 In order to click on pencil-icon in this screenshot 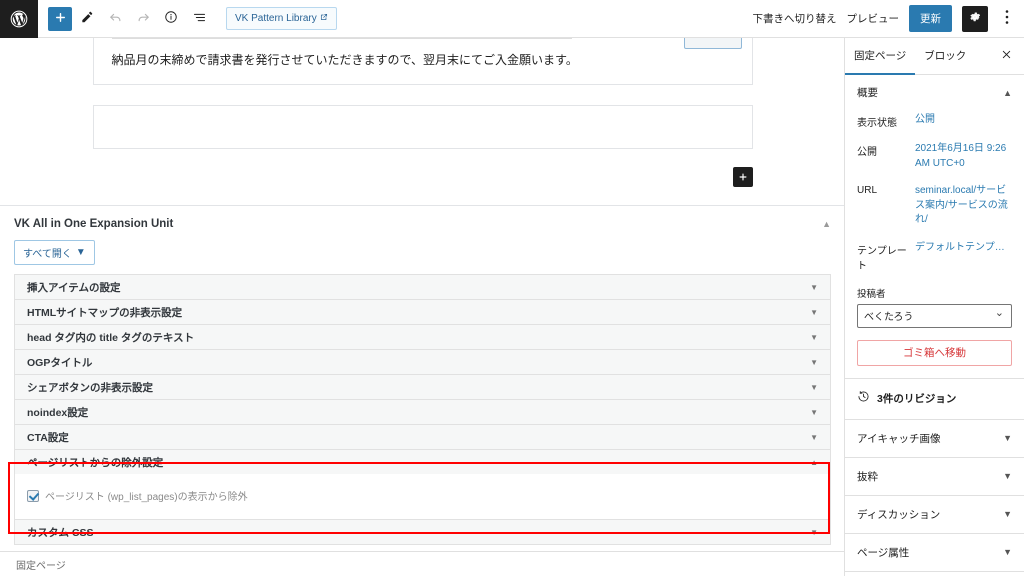, I will do `click(87, 18)`.